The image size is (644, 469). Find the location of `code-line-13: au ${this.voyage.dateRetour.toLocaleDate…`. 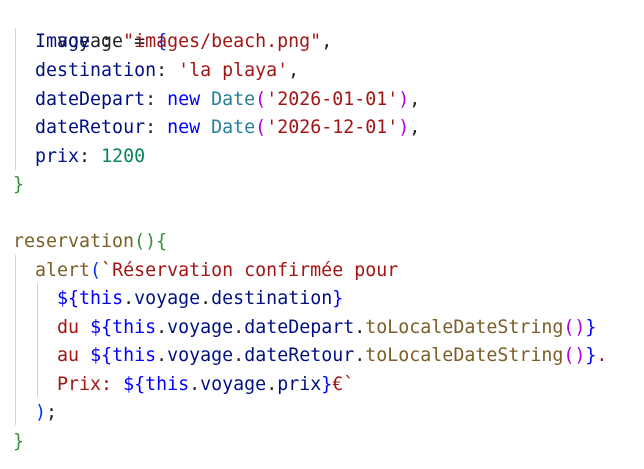

code-line-13: au ${this.voyage.dateRetour.toLocaleDate… is located at coordinates (310, 356).